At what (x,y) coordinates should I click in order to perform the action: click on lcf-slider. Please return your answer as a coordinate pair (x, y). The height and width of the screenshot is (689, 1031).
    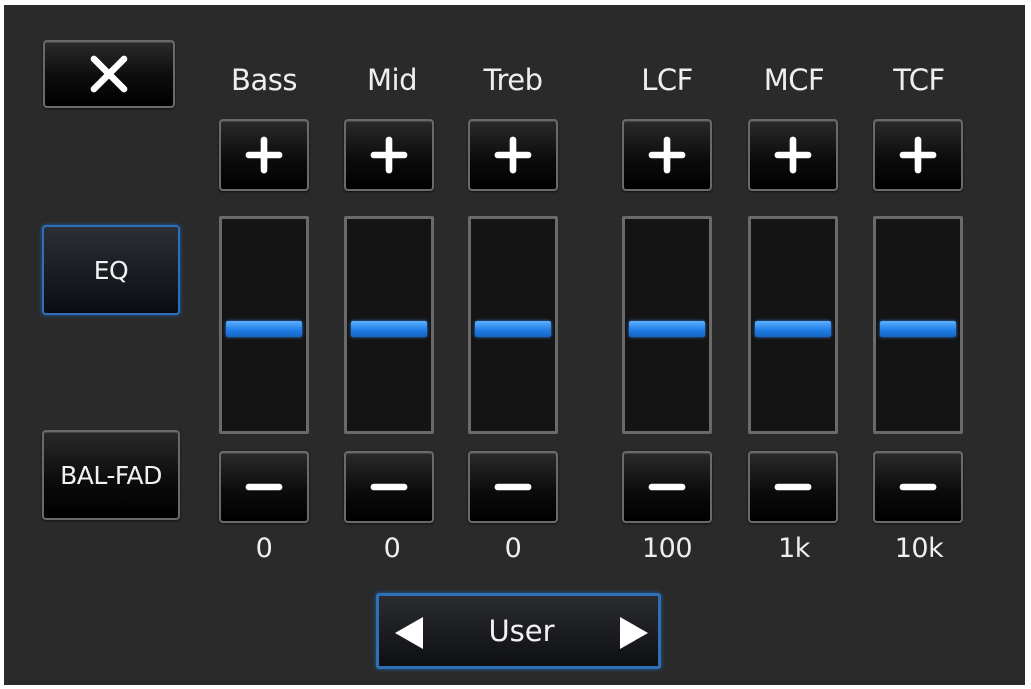
    Looking at the image, I should click on (667, 325).